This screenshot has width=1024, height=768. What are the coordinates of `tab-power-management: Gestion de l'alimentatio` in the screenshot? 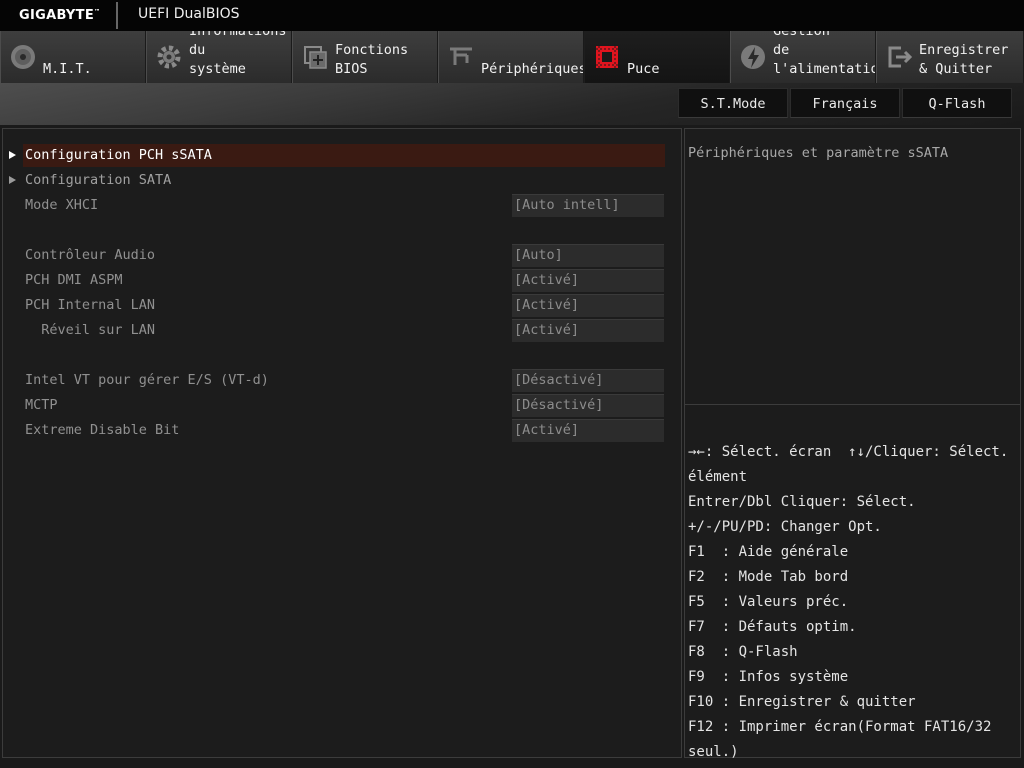 It's located at (803, 57).